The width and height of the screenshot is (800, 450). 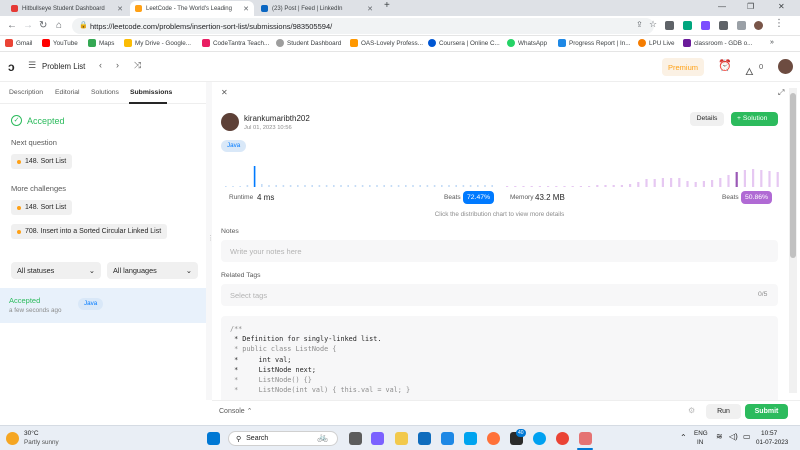 I want to click on submit-button: Submit, so click(x=766, y=411).